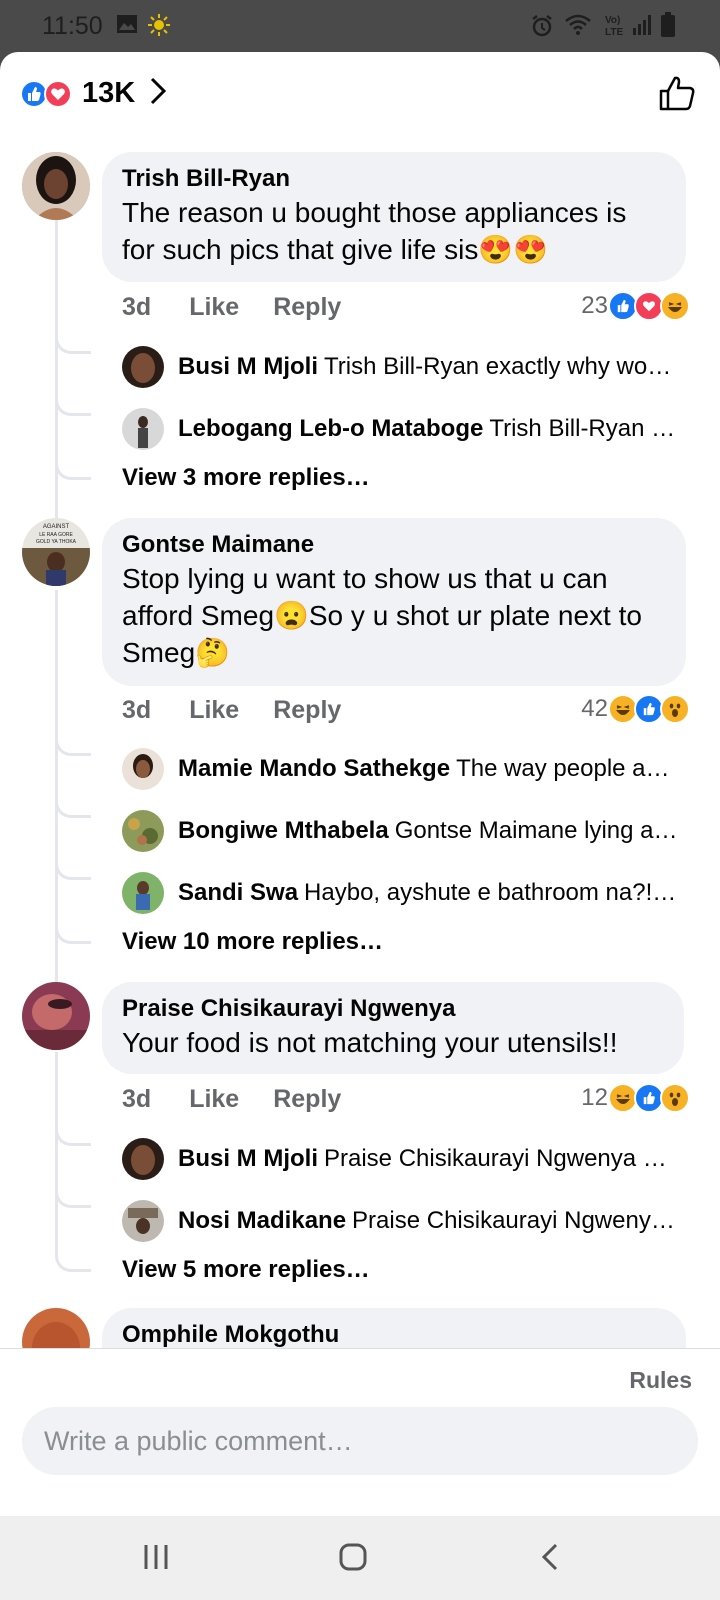 This screenshot has width=720, height=1600. I want to click on wifi-icon, so click(578, 27).